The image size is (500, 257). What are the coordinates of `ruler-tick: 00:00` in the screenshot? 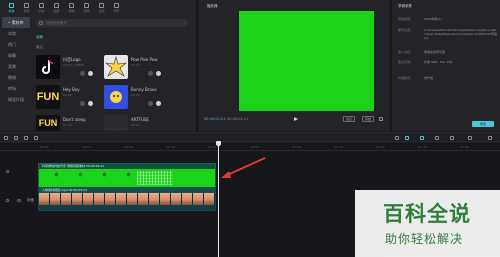 It's located at (44, 147).